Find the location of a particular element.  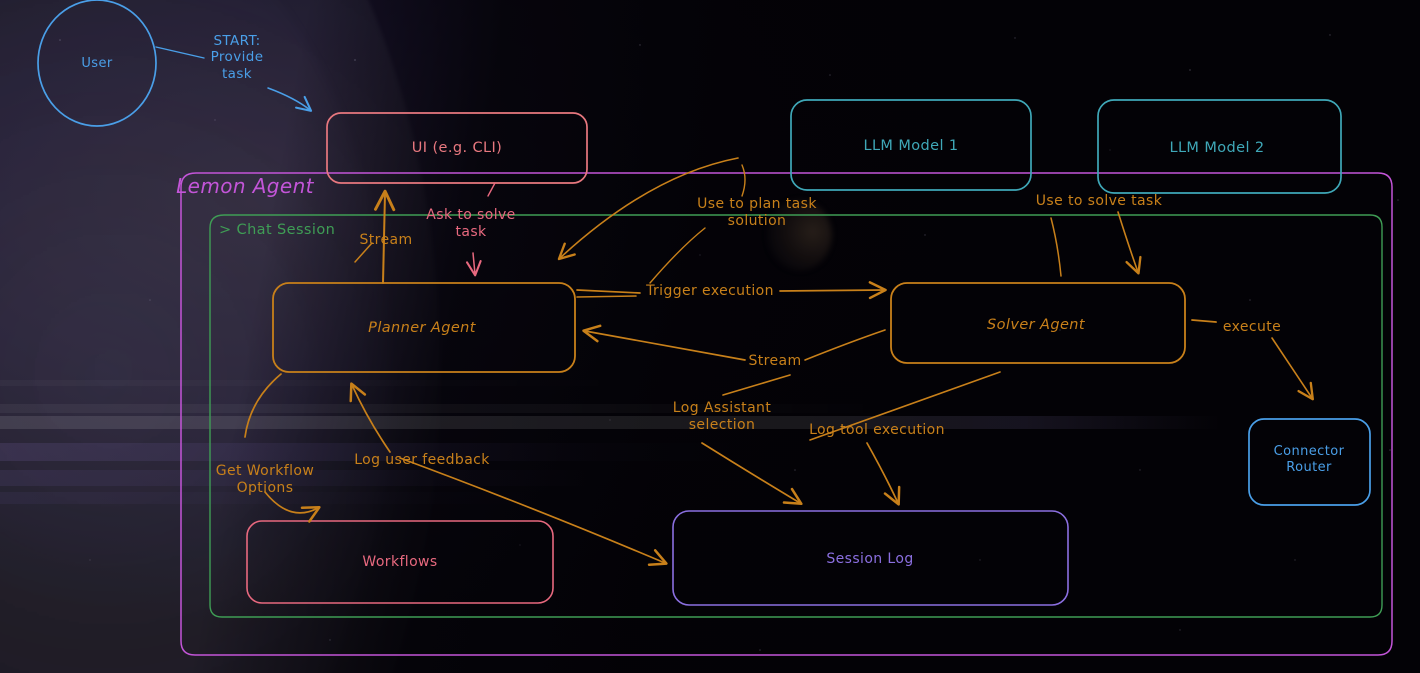

edge-label-get-workflow-options: Get Workflow Options is located at coordinates (265, 480).